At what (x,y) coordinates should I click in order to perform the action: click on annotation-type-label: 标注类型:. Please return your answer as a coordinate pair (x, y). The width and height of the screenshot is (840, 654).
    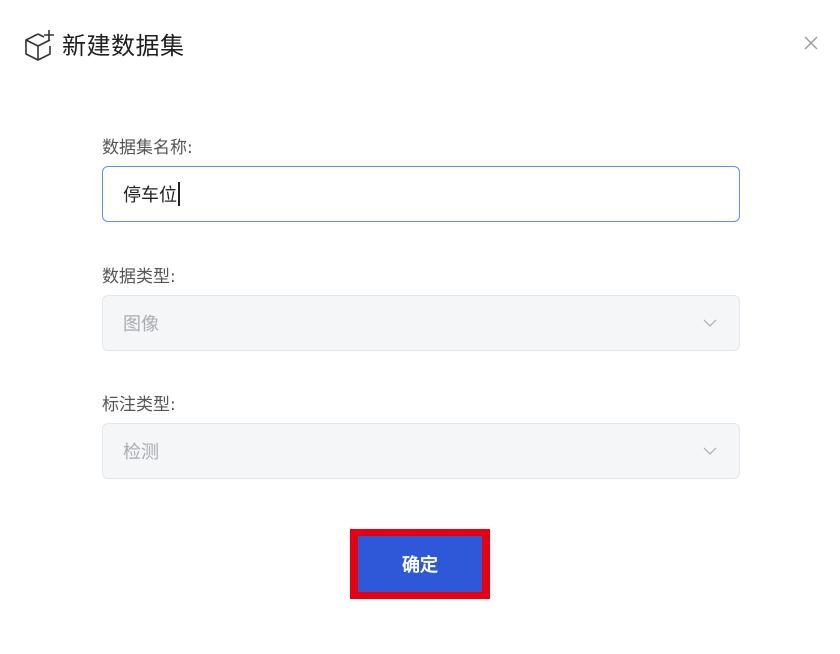
    Looking at the image, I should click on (139, 405).